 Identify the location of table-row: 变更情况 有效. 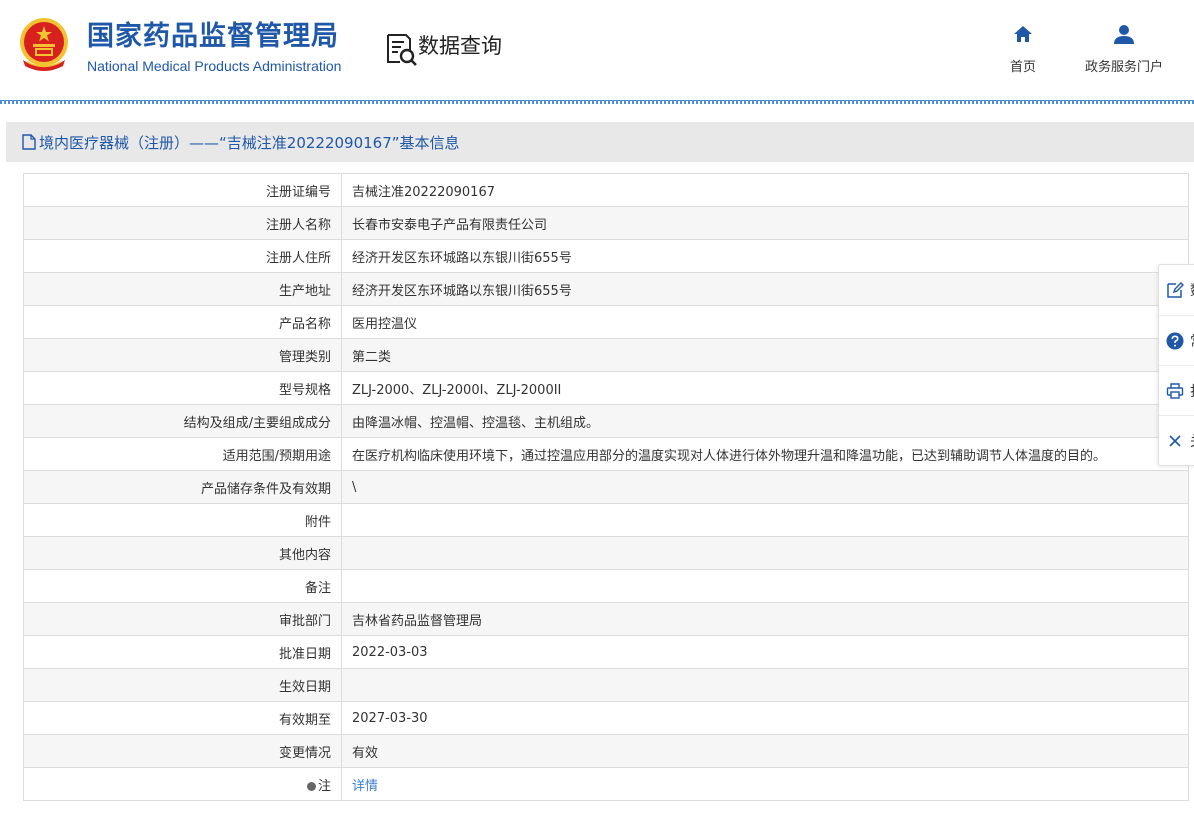
(606, 751).